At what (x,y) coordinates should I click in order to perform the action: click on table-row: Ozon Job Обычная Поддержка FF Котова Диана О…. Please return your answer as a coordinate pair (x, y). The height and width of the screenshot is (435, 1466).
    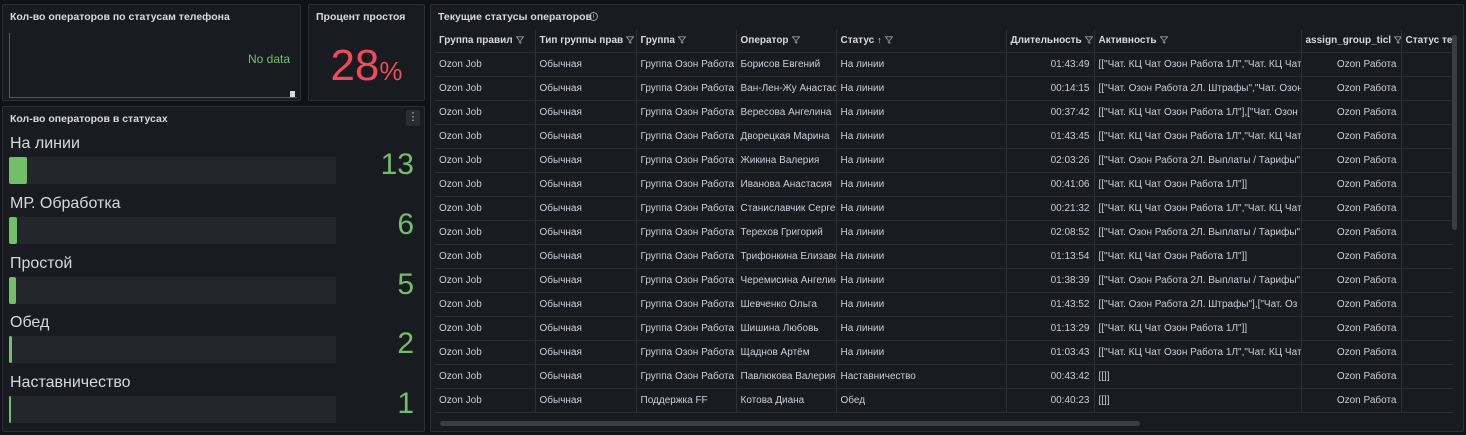
    Looking at the image, I should click on (944, 400).